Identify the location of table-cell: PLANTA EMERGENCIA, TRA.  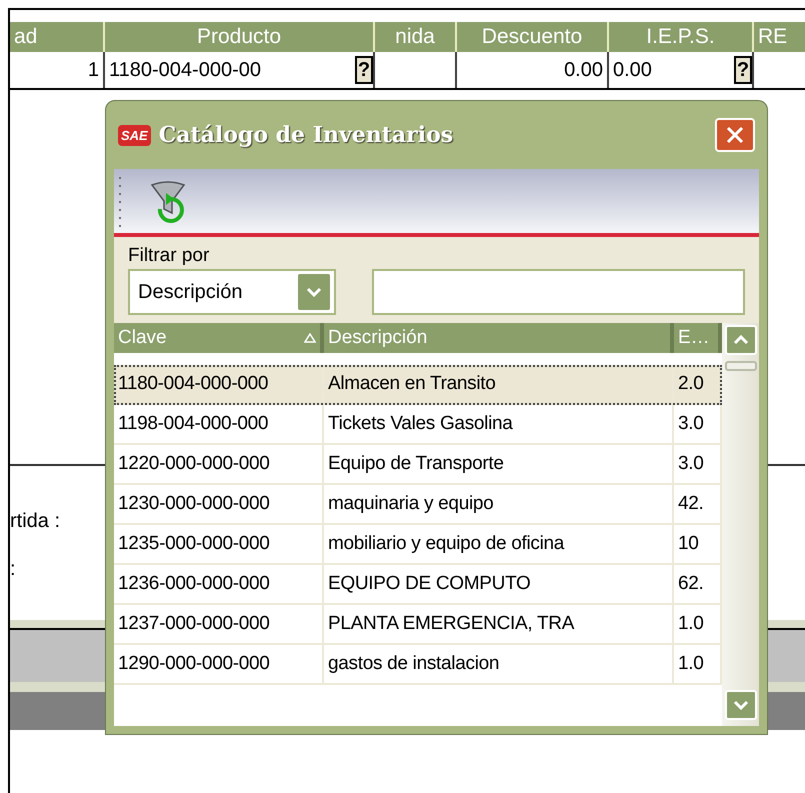
(499, 624).